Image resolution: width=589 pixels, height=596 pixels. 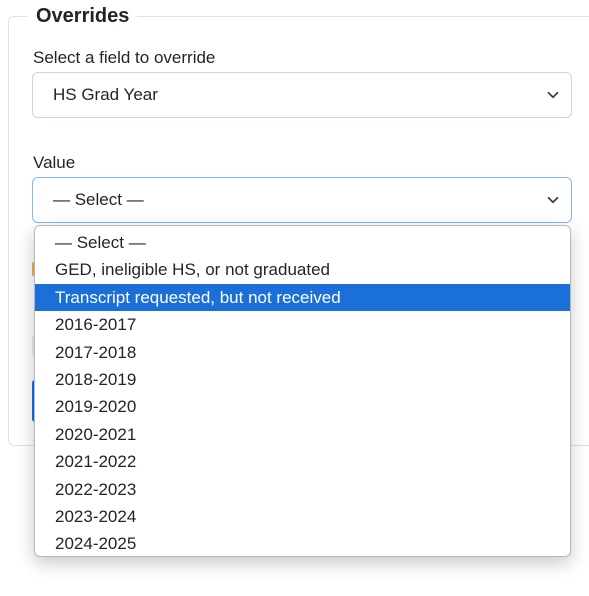 I want to click on overrides-legend: Overrides, so click(x=83, y=16).